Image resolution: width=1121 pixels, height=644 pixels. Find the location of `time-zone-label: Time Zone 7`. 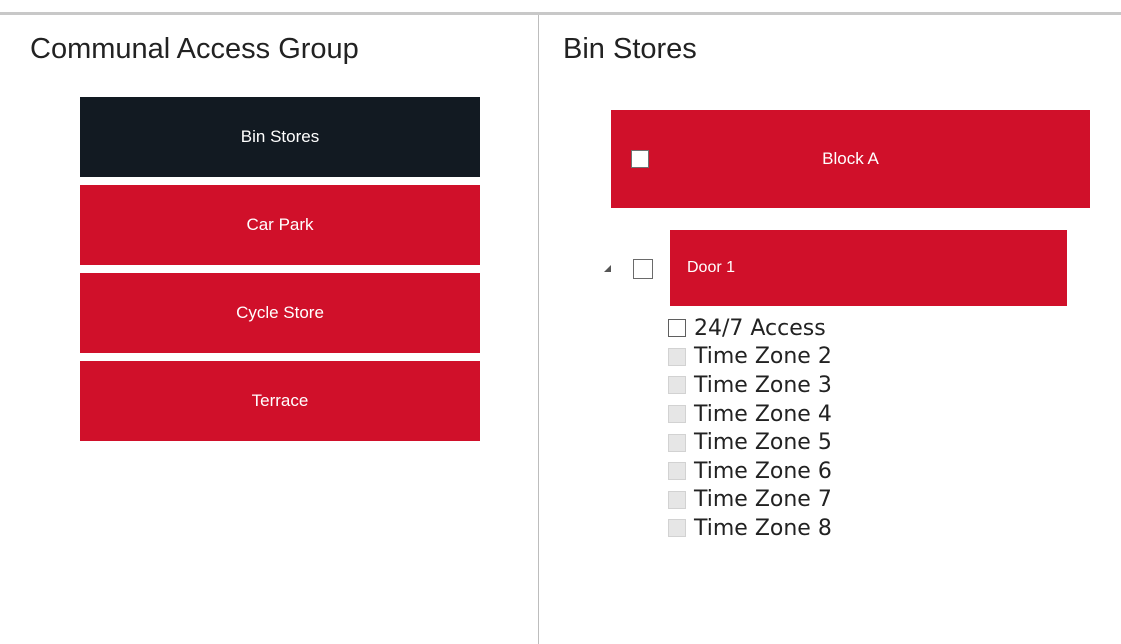

time-zone-label: Time Zone 7 is located at coordinates (763, 500).